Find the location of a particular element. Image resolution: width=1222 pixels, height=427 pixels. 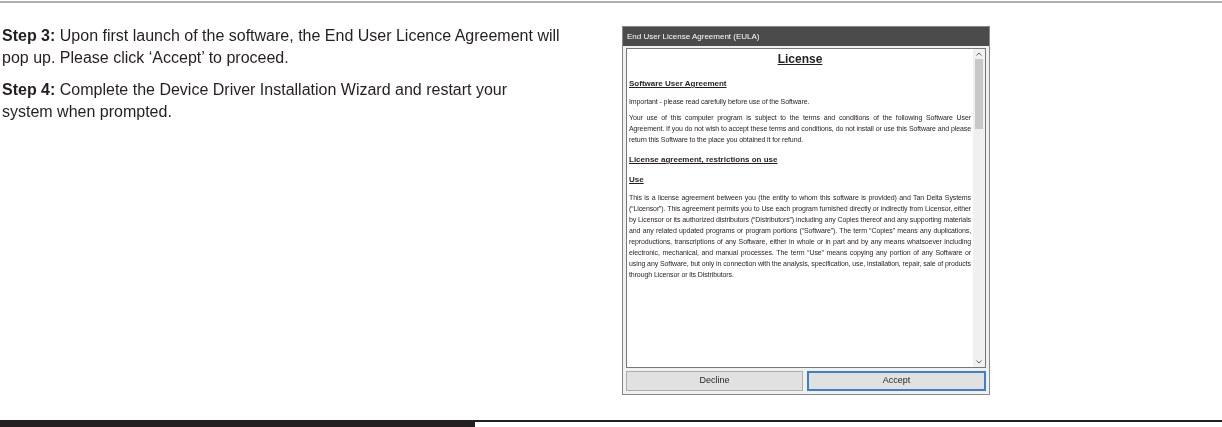

section-heading: Software User Agreement is located at coordinates (678, 84).